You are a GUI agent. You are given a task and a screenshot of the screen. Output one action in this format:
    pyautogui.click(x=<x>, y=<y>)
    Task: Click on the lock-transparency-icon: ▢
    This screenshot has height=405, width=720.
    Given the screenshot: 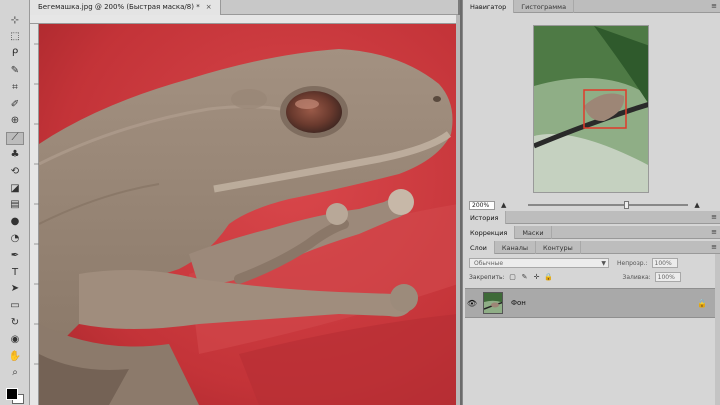 What is the action you would take?
    pyautogui.click(x=513, y=277)
    